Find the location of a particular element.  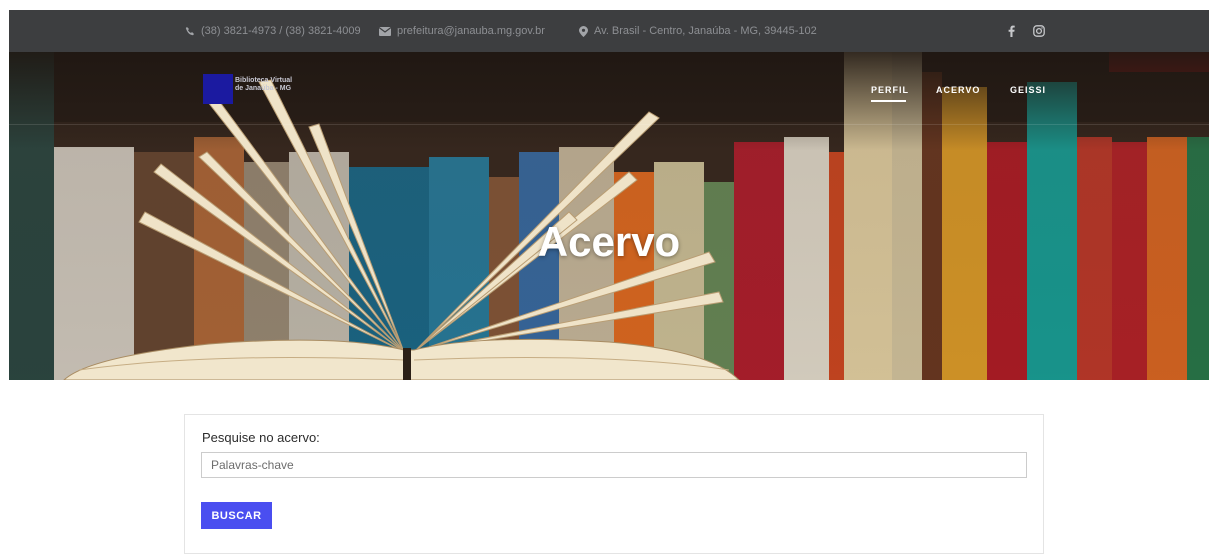

active-nav-indicator is located at coordinates (888, 101).